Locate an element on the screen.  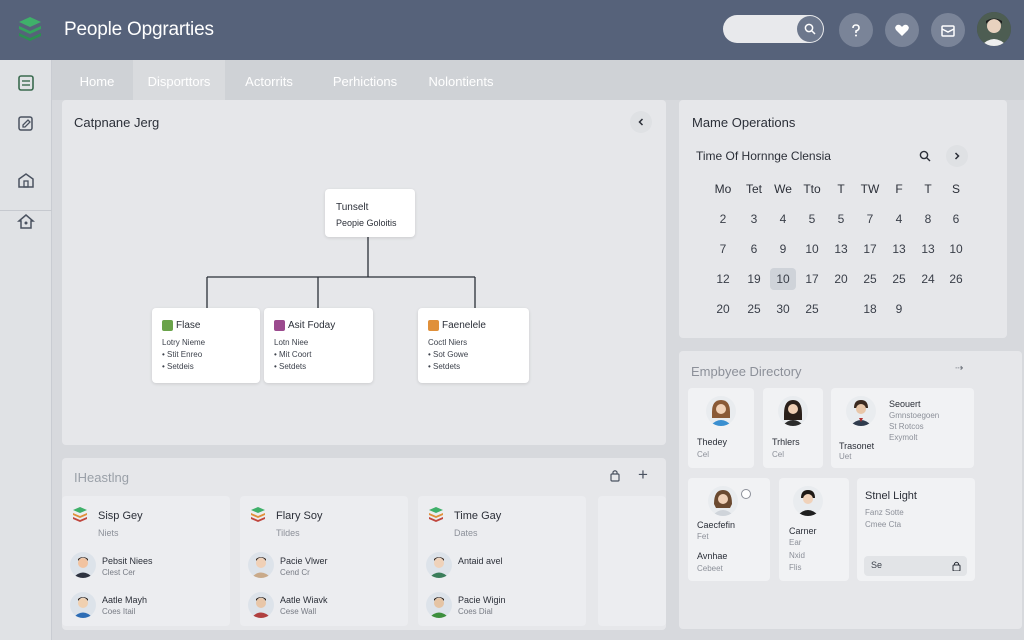
help-icon is located at coordinates (856, 30).